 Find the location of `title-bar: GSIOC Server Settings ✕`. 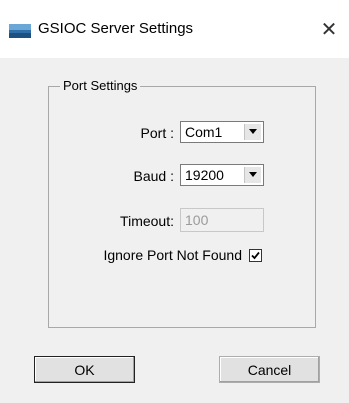

title-bar: GSIOC Server Settings ✕ is located at coordinates (174, 29).